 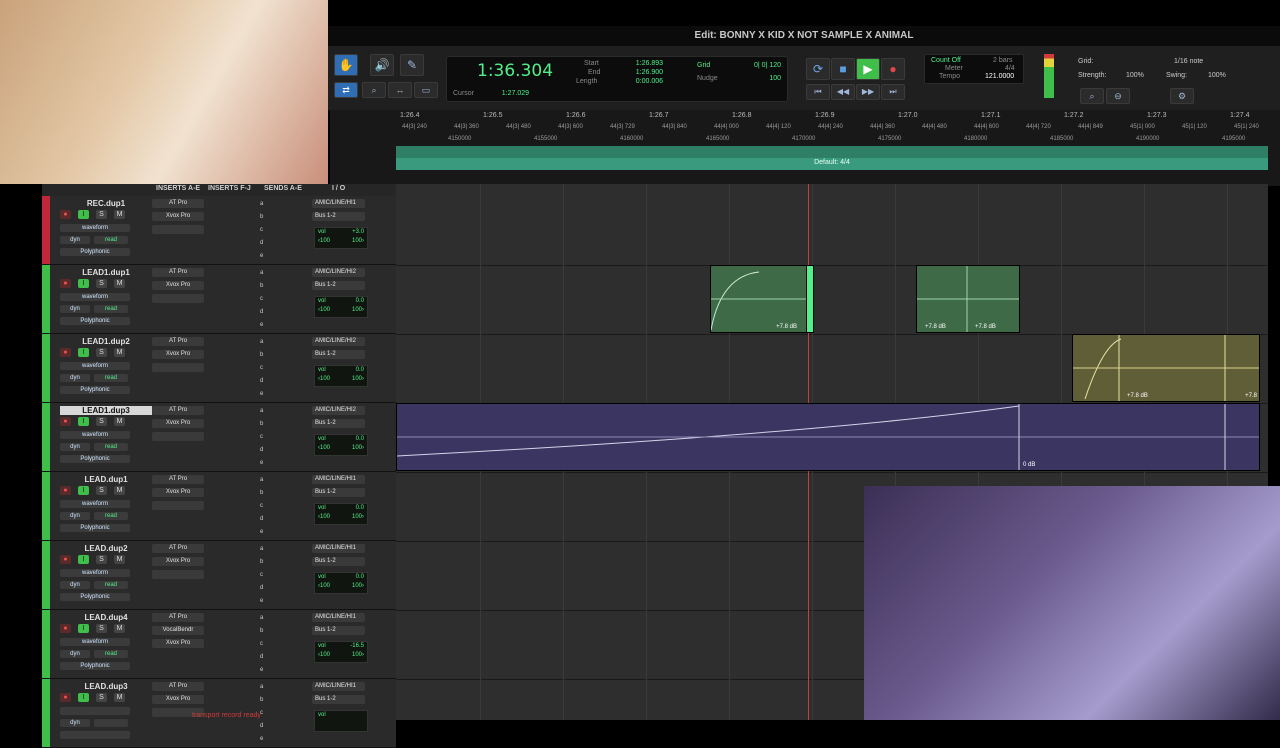 What do you see at coordinates (645, 81) in the screenshot?
I see `length-value: 0:00.006` at bounding box center [645, 81].